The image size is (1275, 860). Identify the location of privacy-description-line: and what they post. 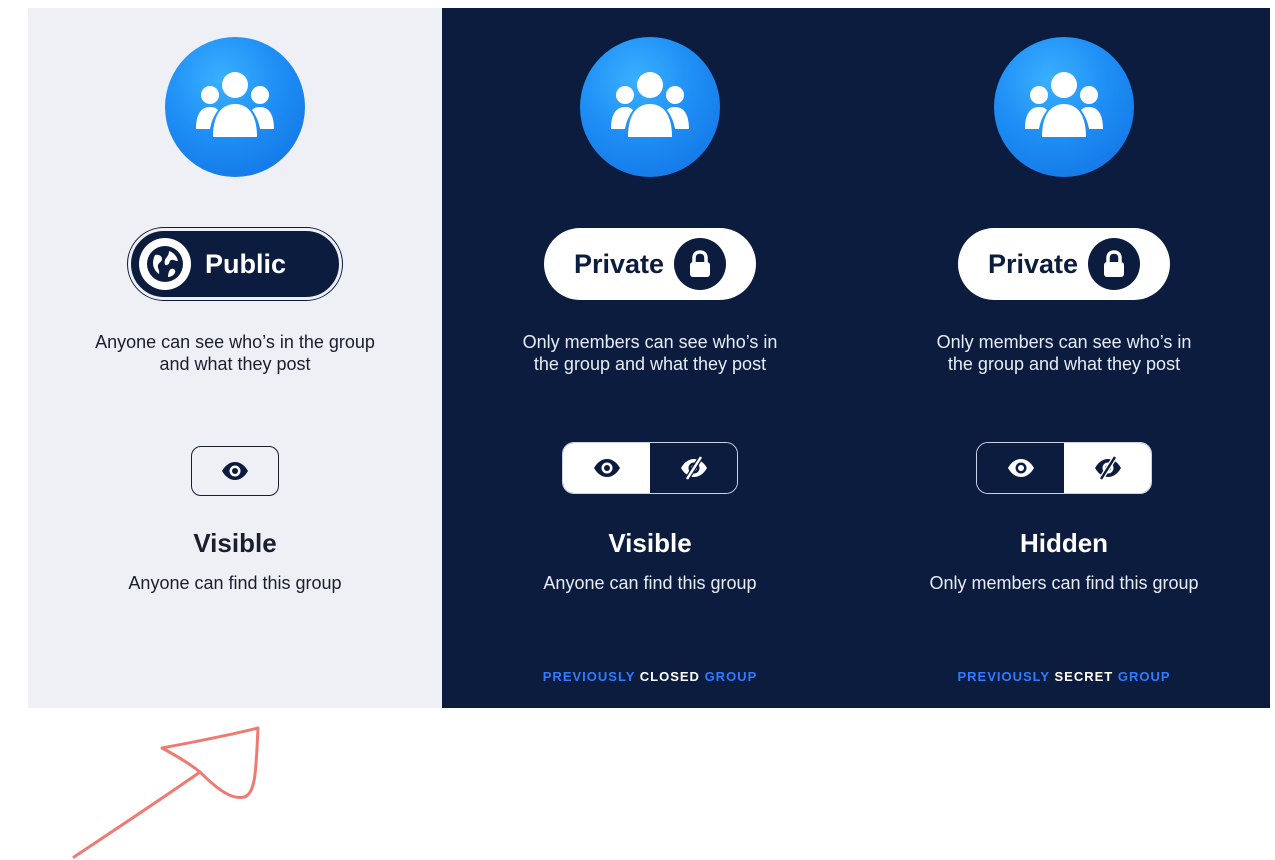
(235, 364).